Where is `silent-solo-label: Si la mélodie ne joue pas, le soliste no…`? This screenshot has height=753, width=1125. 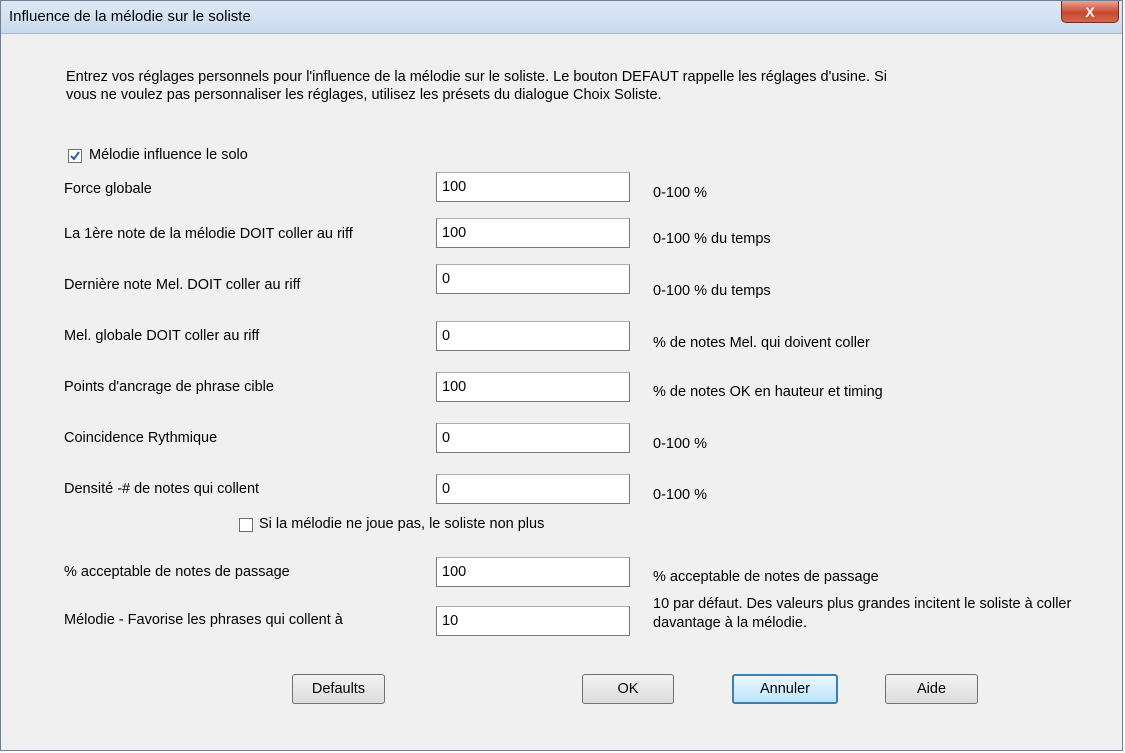
silent-solo-label: Si la mélodie ne joue pas, le soliste no… is located at coordinates (402, 524).